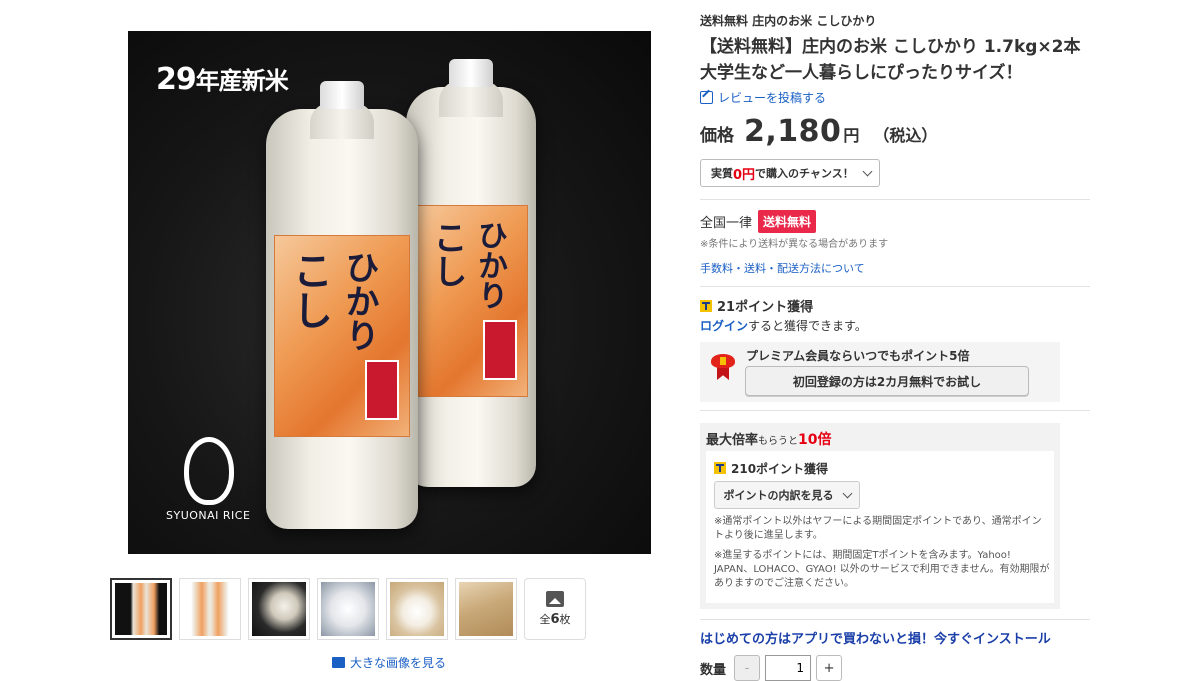  I want to click on all-images-button: 全6枚, so click(555, 609).